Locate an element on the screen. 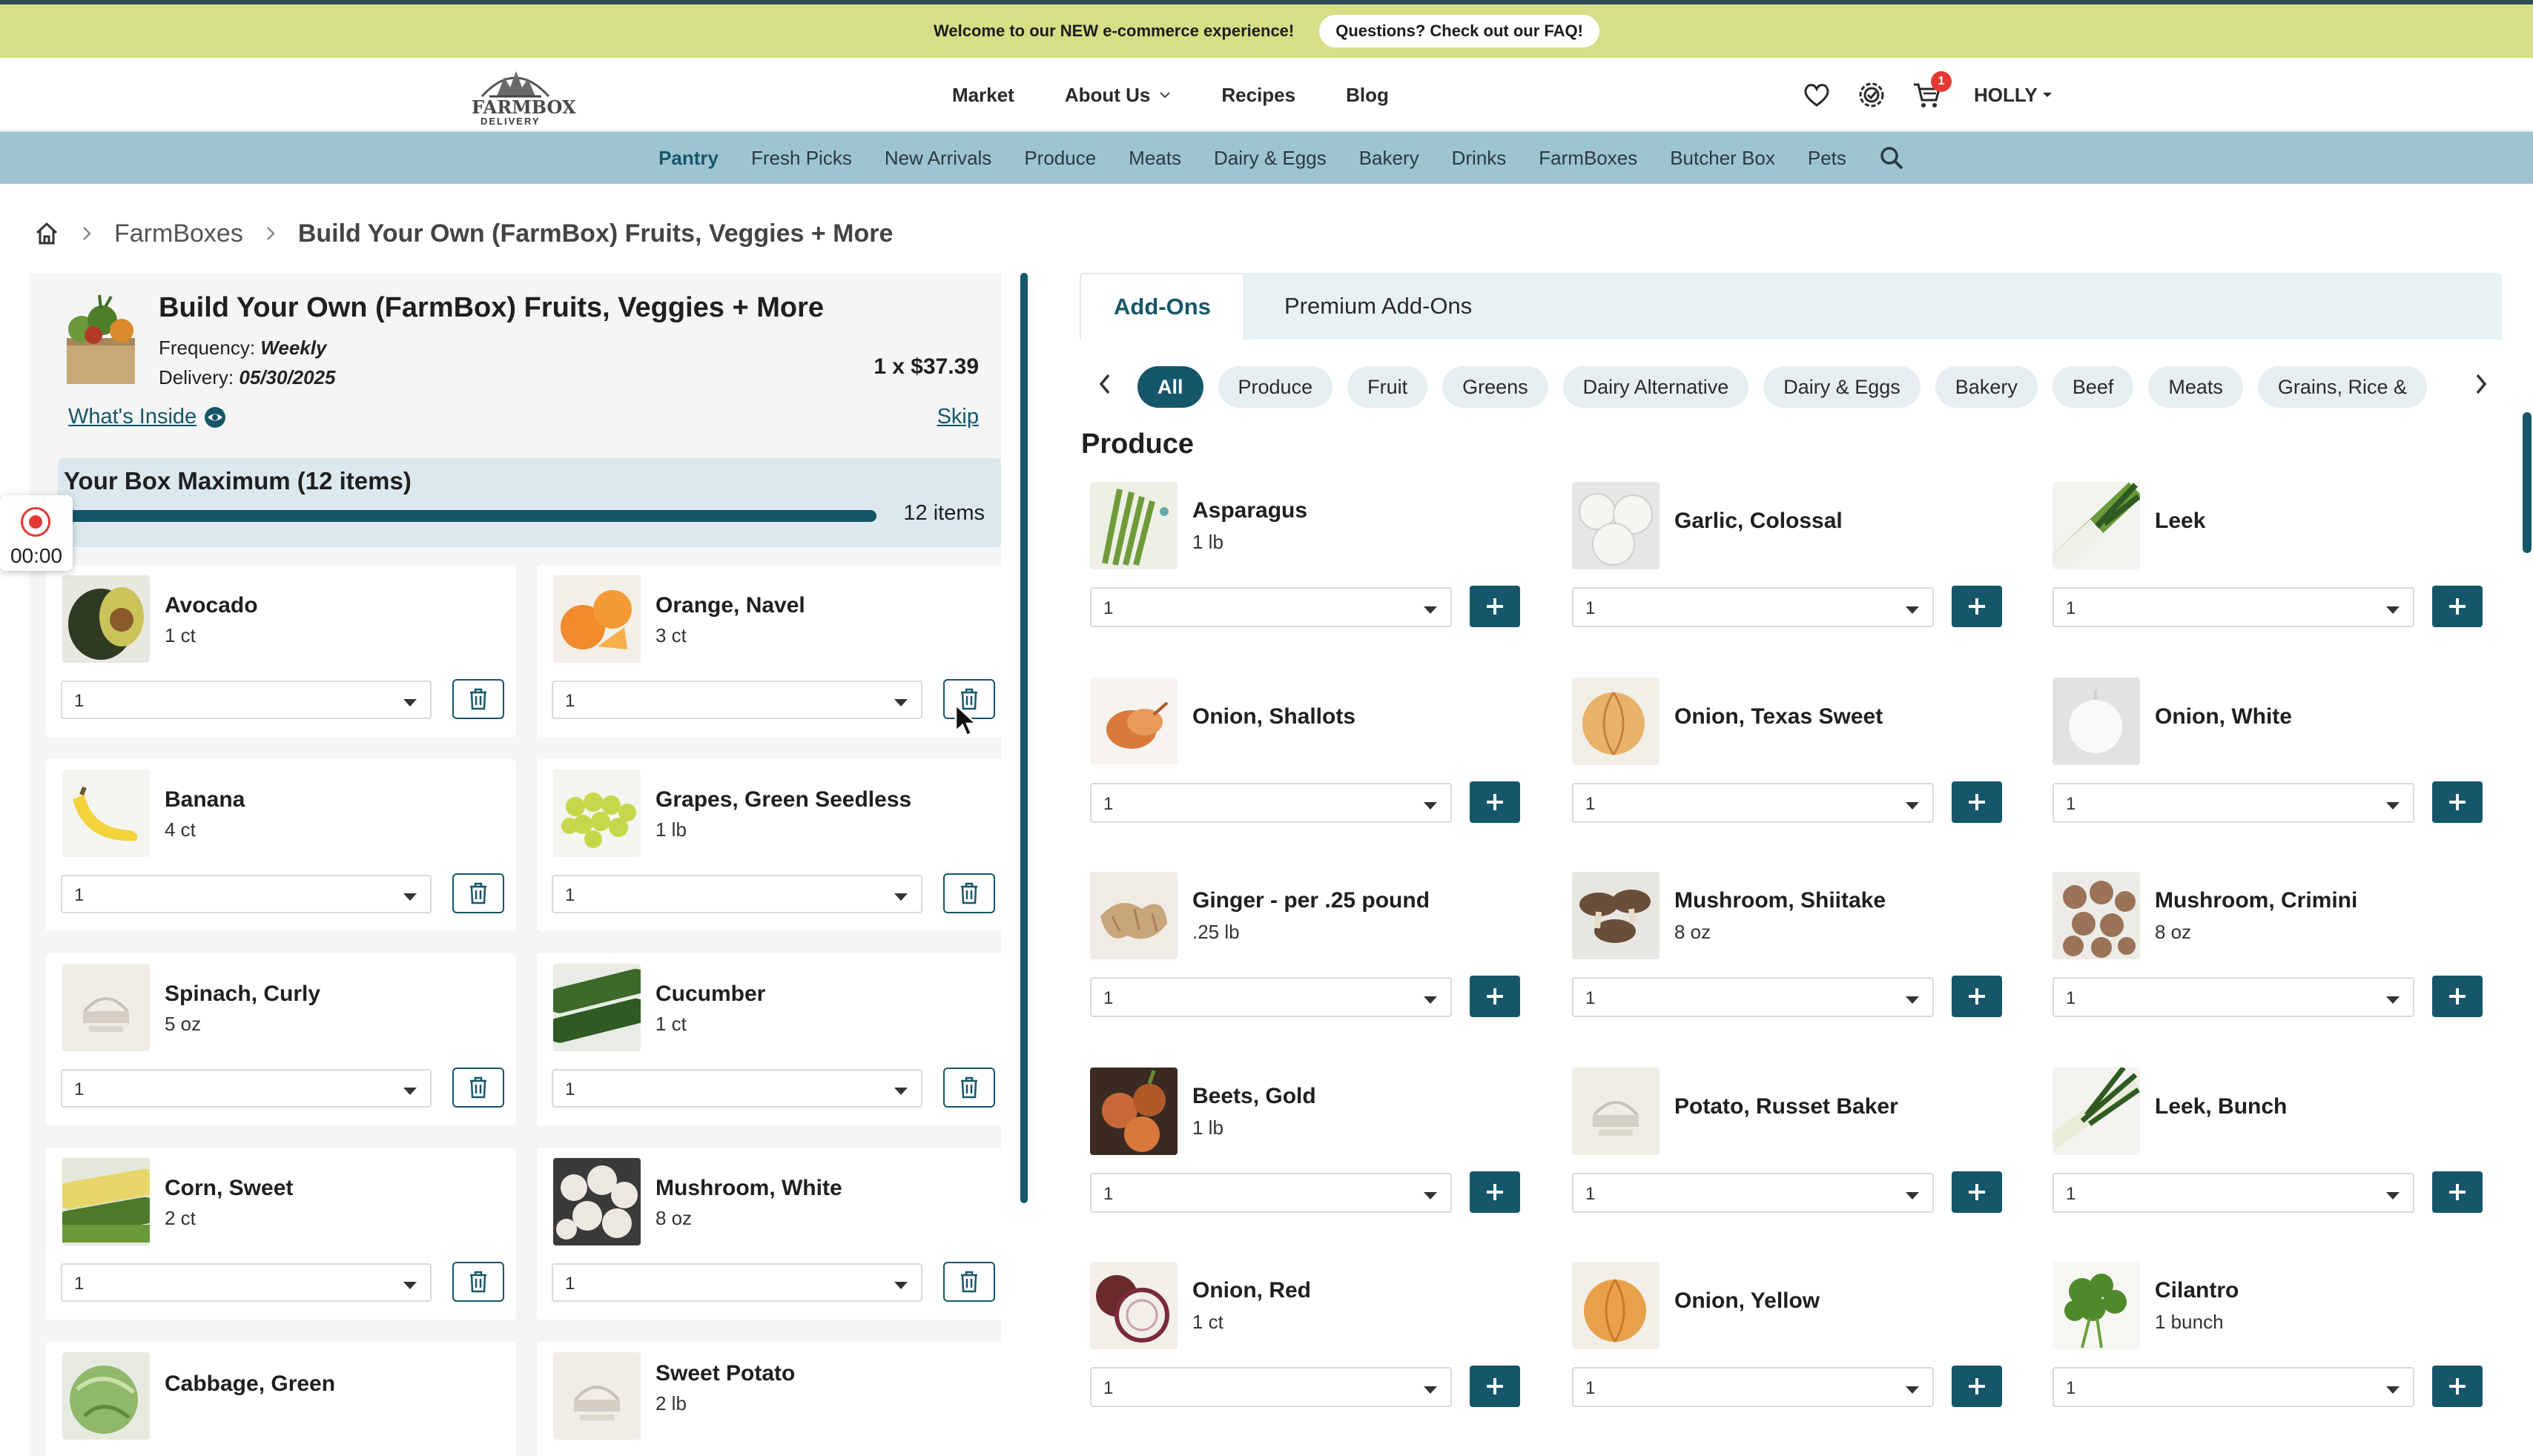  category-fresh-picks: Fresh Picks is located at coordinates (801, 159).